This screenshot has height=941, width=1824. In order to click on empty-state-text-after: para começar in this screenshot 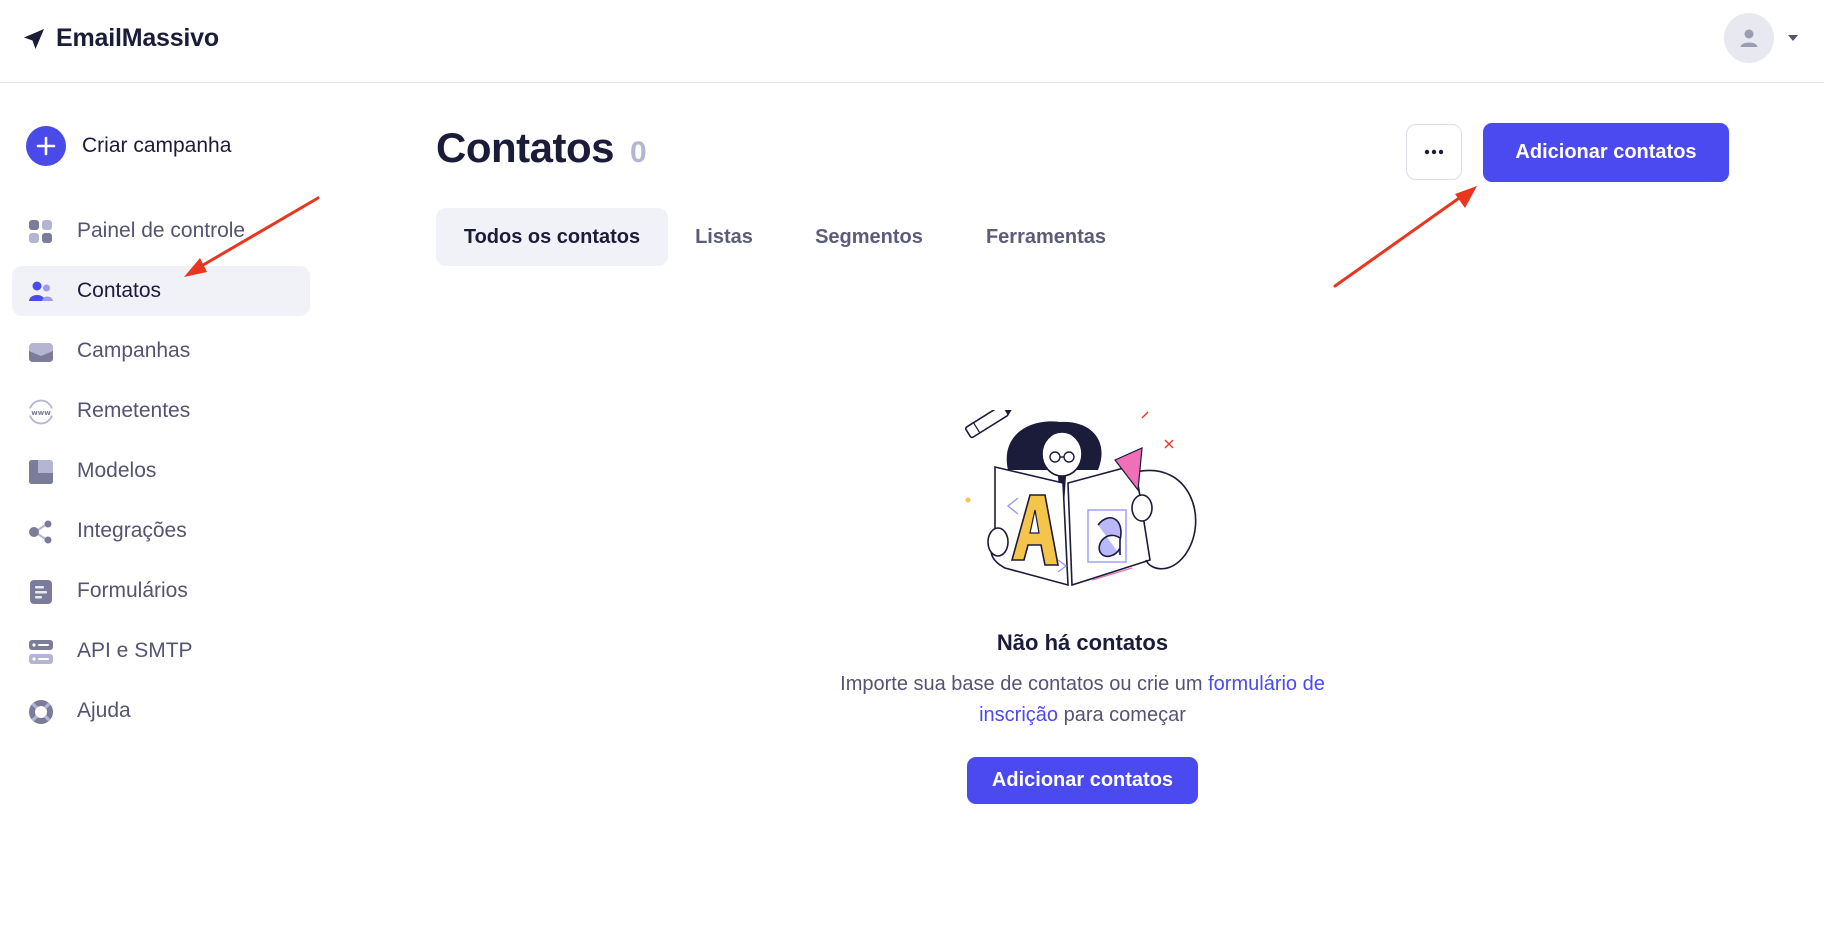, I will do `click(1122, 715)`.